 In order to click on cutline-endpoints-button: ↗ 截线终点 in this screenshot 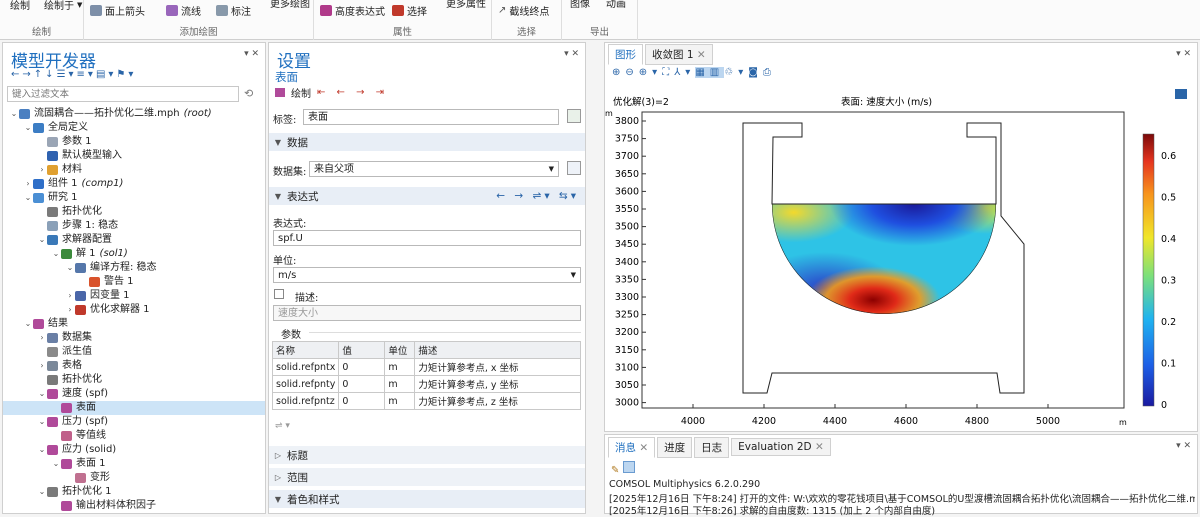, I will do `click(523, 10)`.